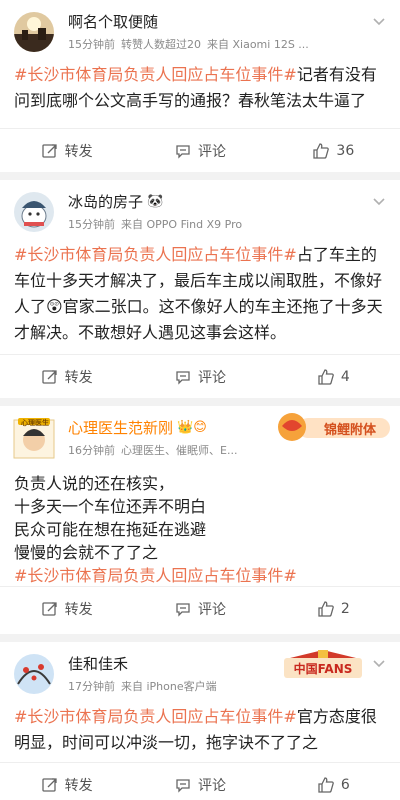 The image size is (400, 800). What do you see at coordinates (323, 669) in the screenshot?
I see `decoration-label: 中国FANS` at bounding box center [323, 669].